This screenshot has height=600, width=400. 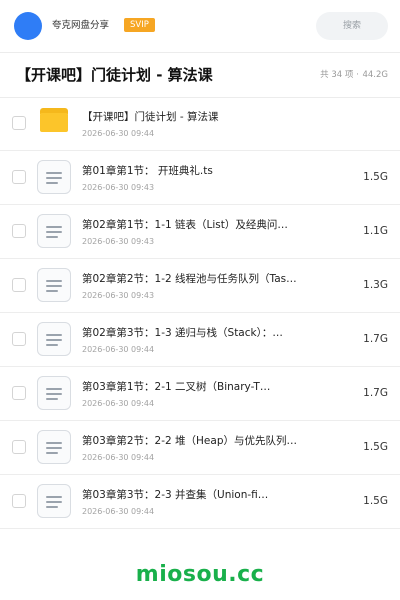 I want to click on file-name: 【开课吧】门徒计划 - 算法课, so click(x=150, y=117).